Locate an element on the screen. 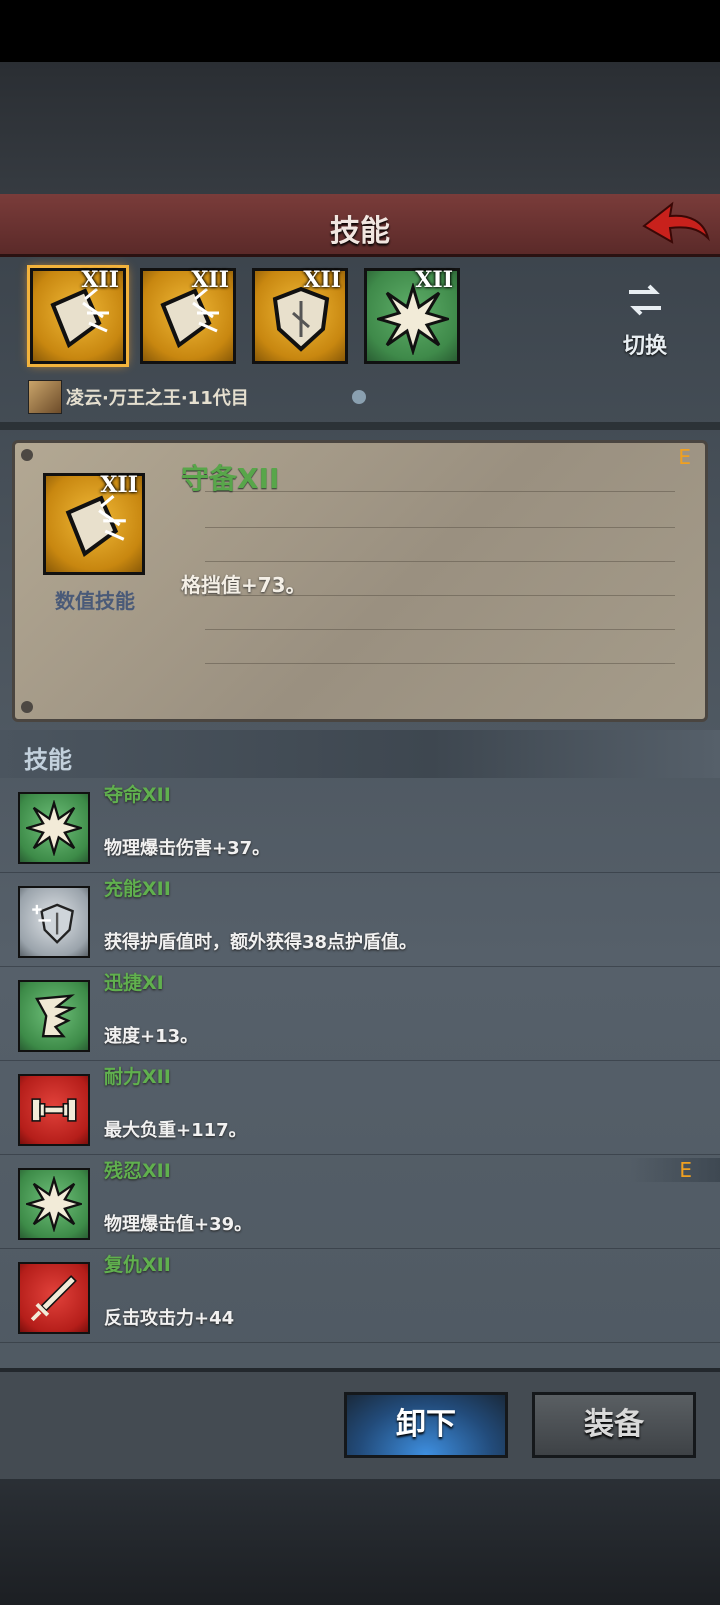 The image size is (720, 1605). skill-row: 充能XII 获得护盾值时，额外获得38点护盾值。 is located at coordinates (360, 919).